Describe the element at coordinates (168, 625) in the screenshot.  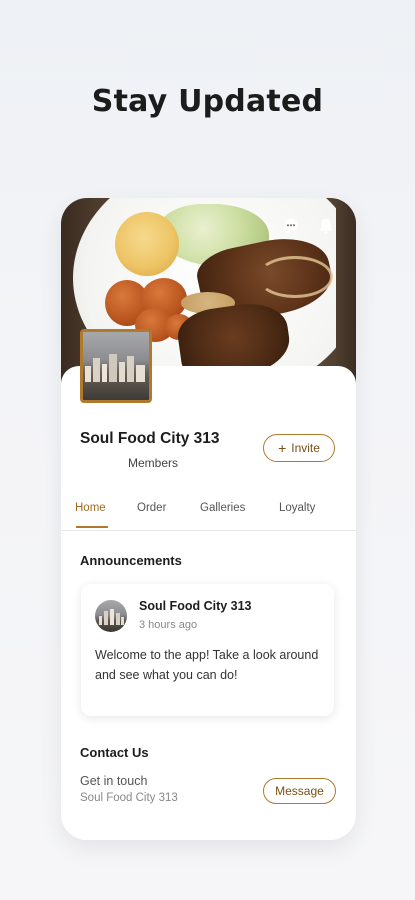
I see `post-timestamp: 3 hours ago` at that location.